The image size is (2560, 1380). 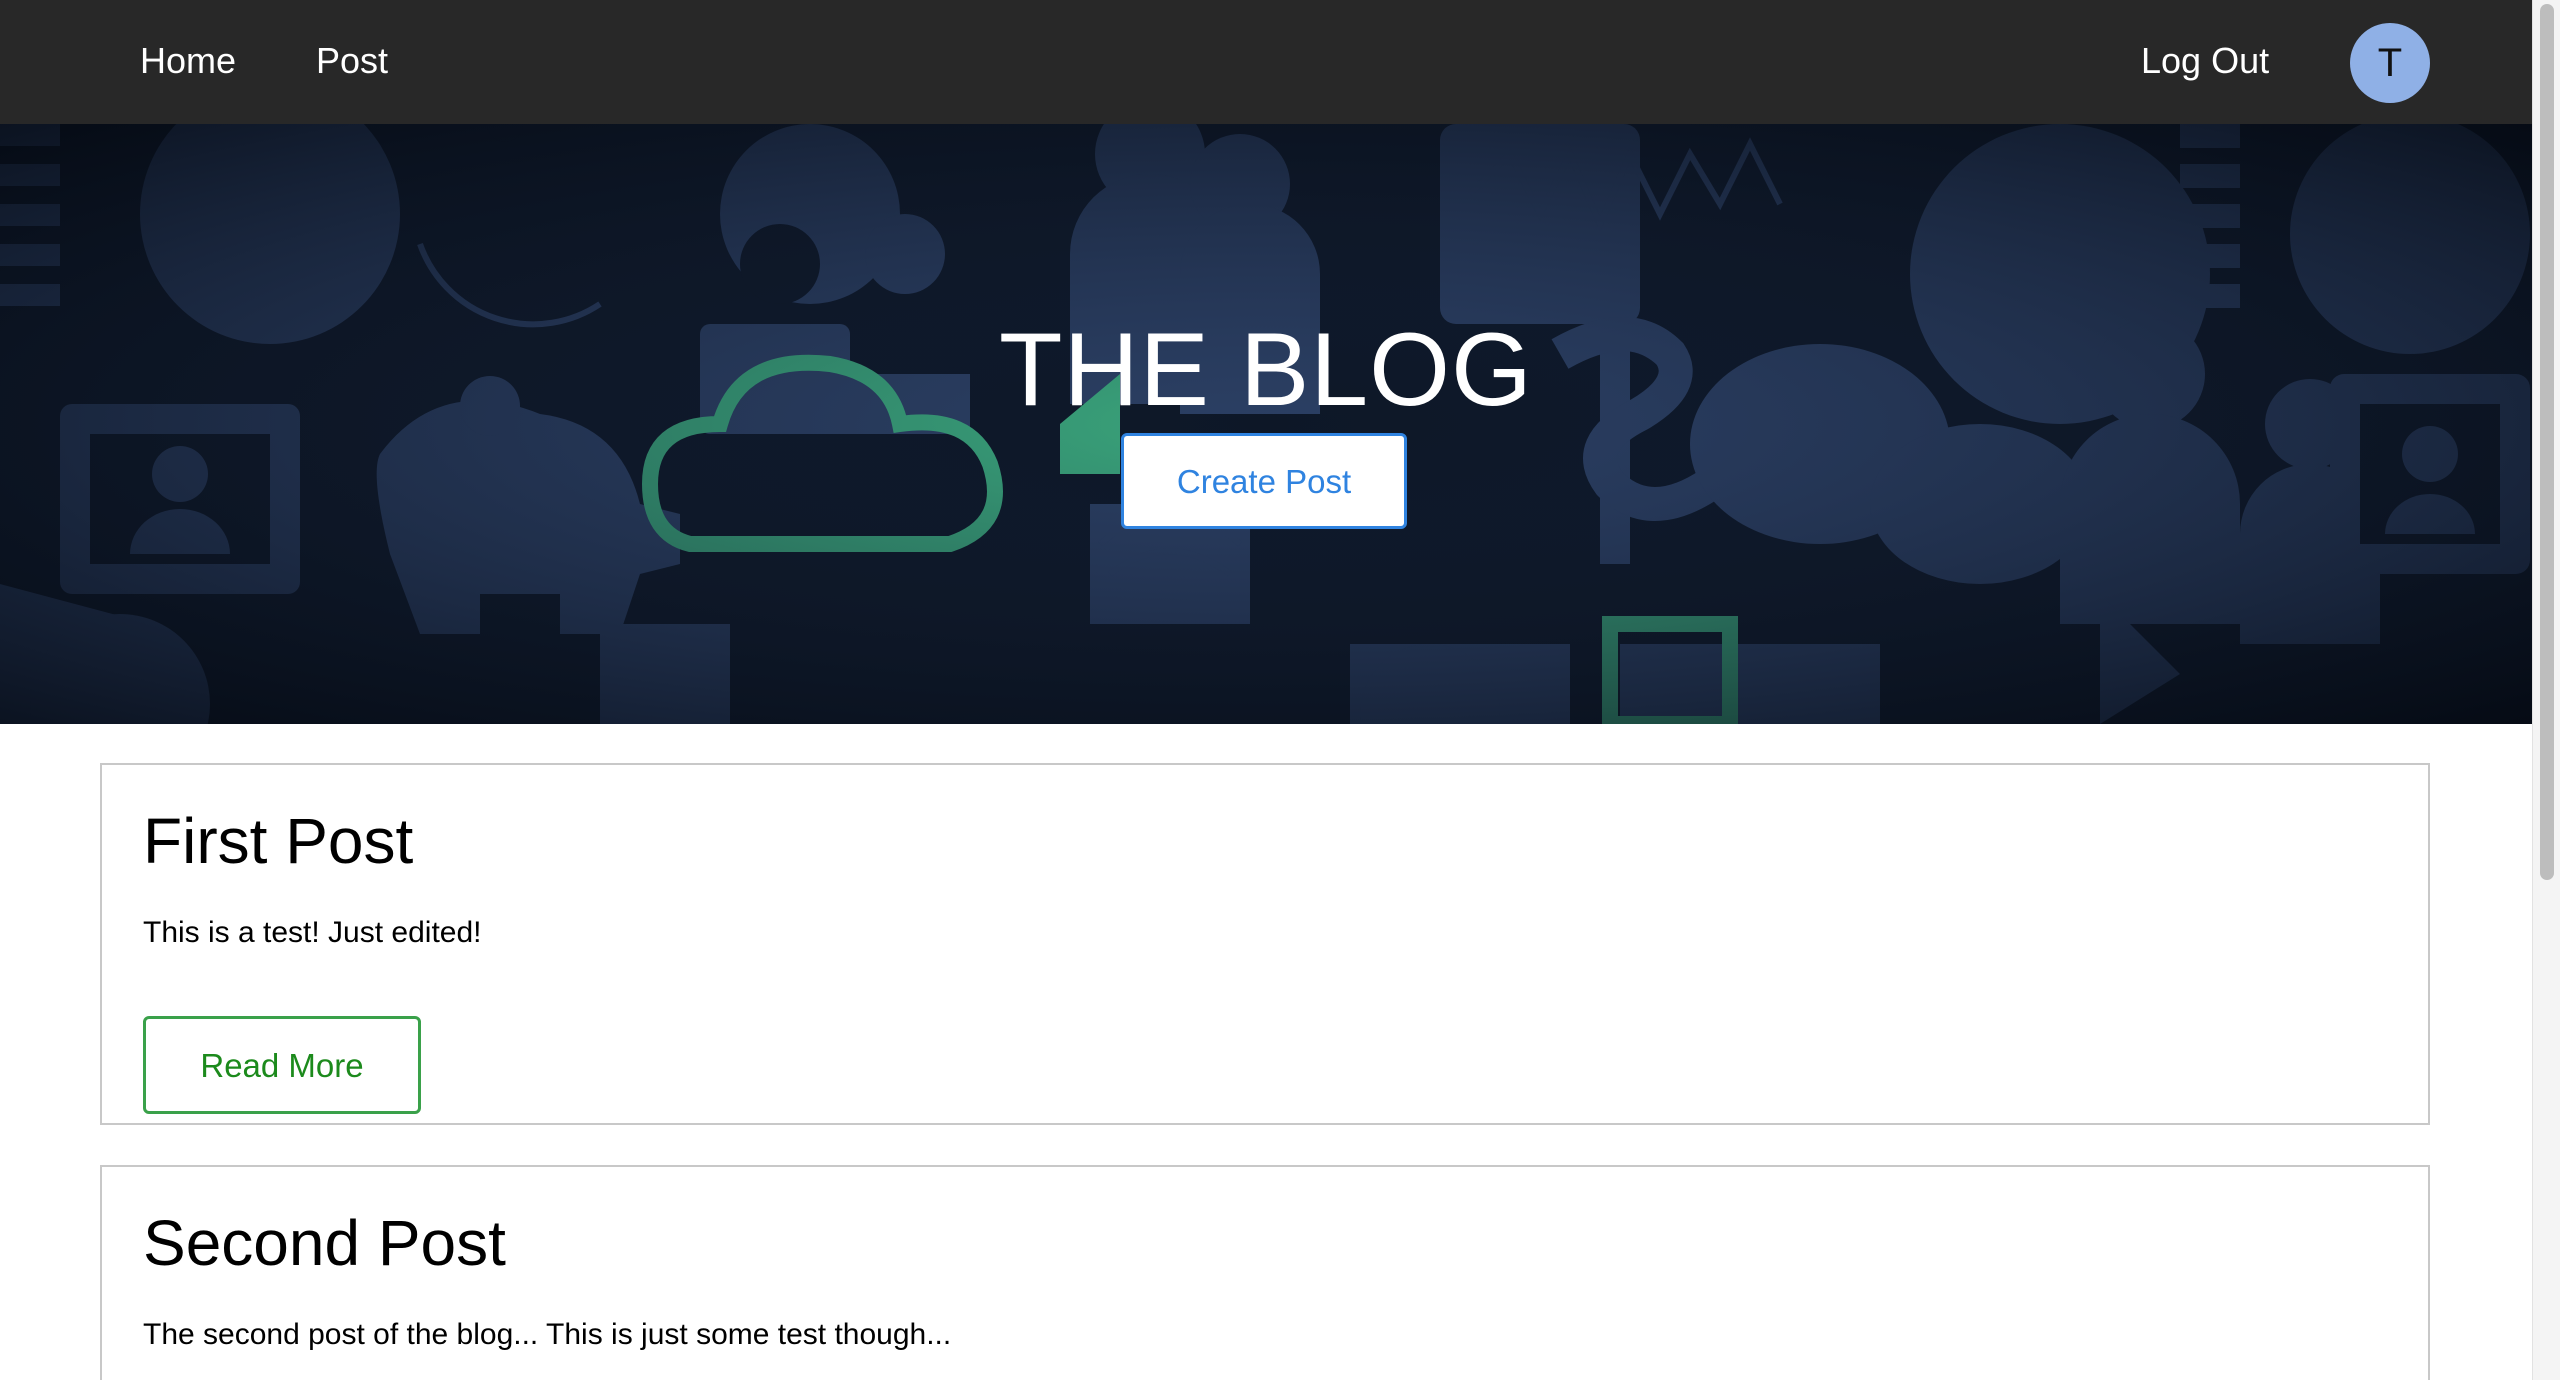 I want to click on read-more-button: Read More, so click(x=282, y=1065).